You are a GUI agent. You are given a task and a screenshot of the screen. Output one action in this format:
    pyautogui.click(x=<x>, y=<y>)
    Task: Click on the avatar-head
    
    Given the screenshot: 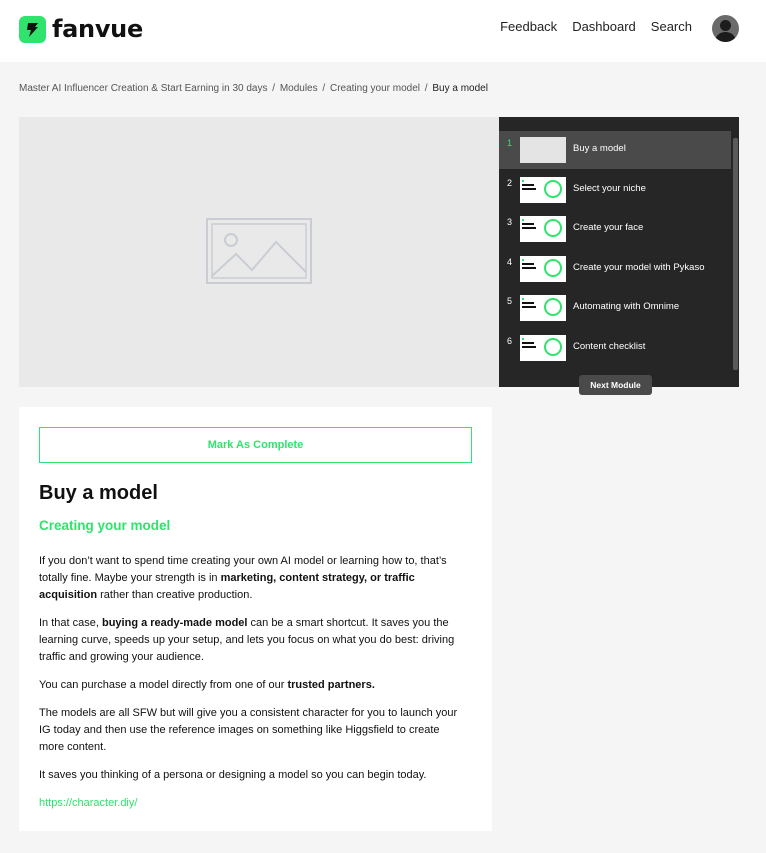 What is the action you would take?
    pyautogui.click(x=725, y=25)
    